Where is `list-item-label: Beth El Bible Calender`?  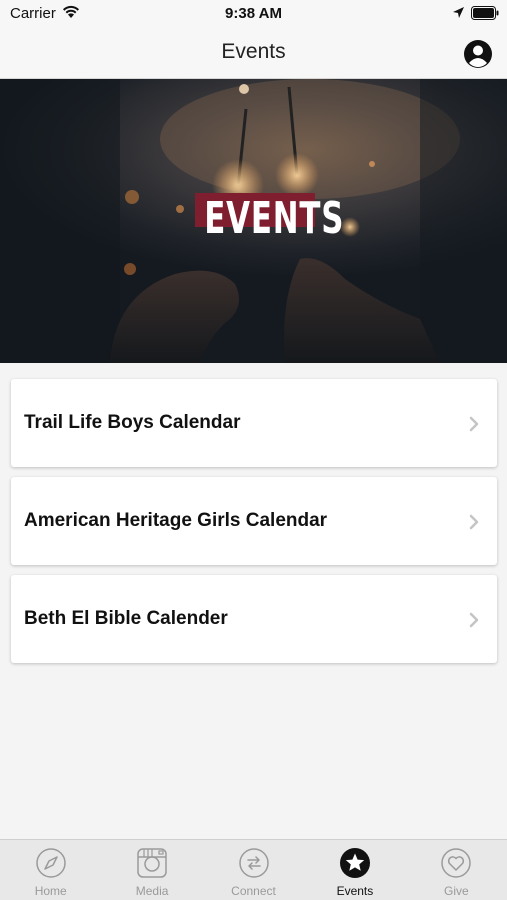 list-item-label: Beth El Bible Calender is located at coordinates (126, 618).